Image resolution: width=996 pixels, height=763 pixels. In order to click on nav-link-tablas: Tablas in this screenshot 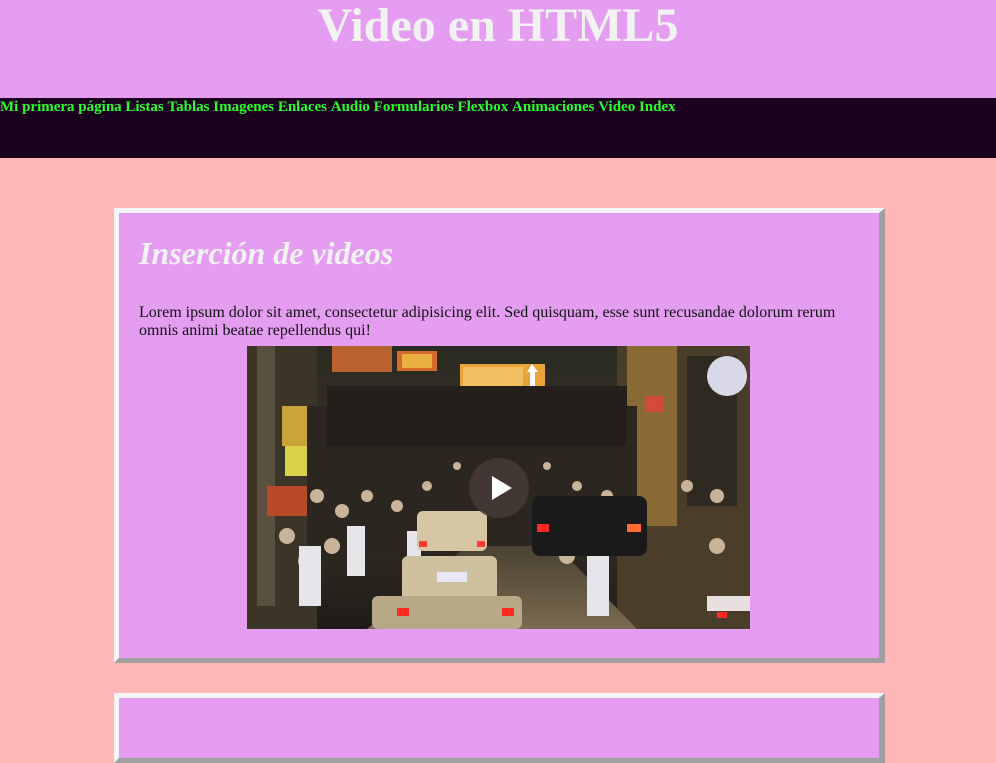, I will do `click(189, 107)`.